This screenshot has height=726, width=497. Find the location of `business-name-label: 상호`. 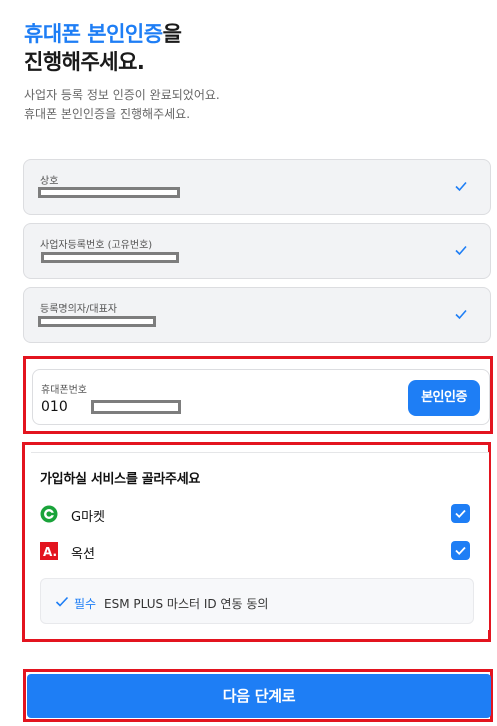

business-name-label: 상호 is located at coordinates (49, 181).